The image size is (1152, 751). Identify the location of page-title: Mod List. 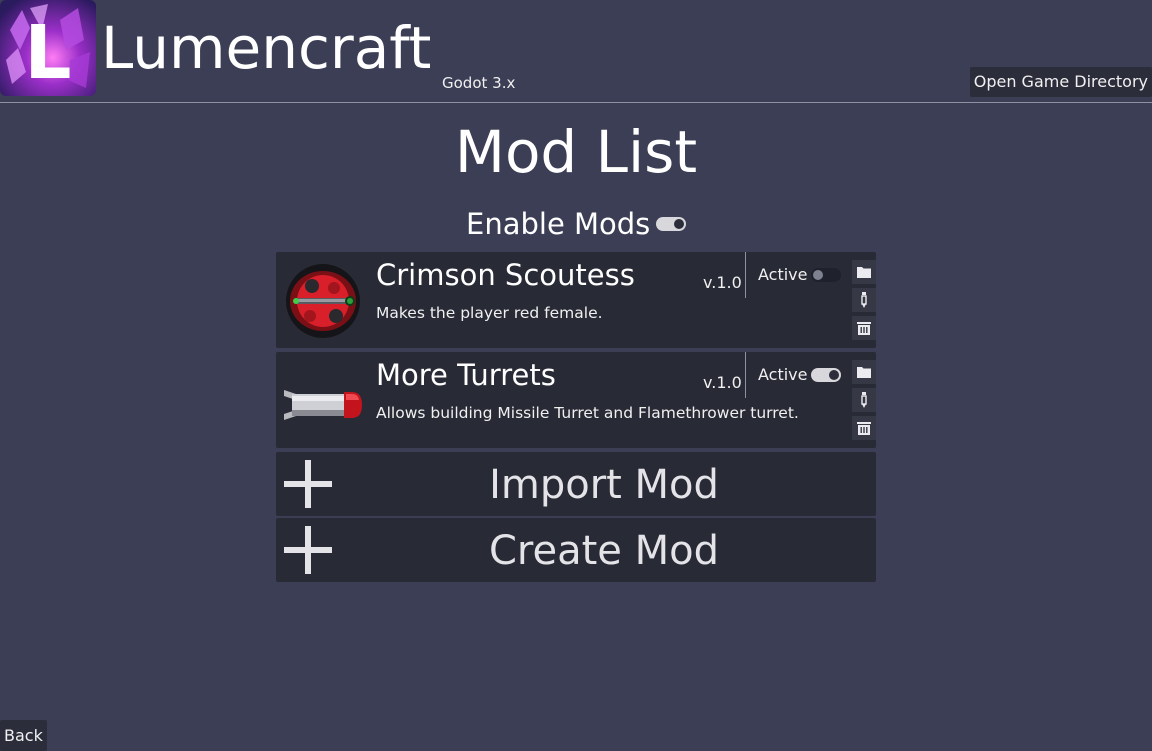
(576, 152).